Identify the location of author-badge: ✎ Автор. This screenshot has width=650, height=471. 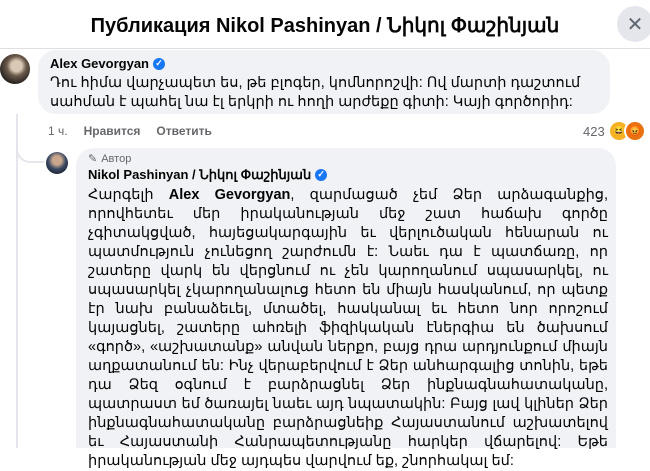
(110, 159).